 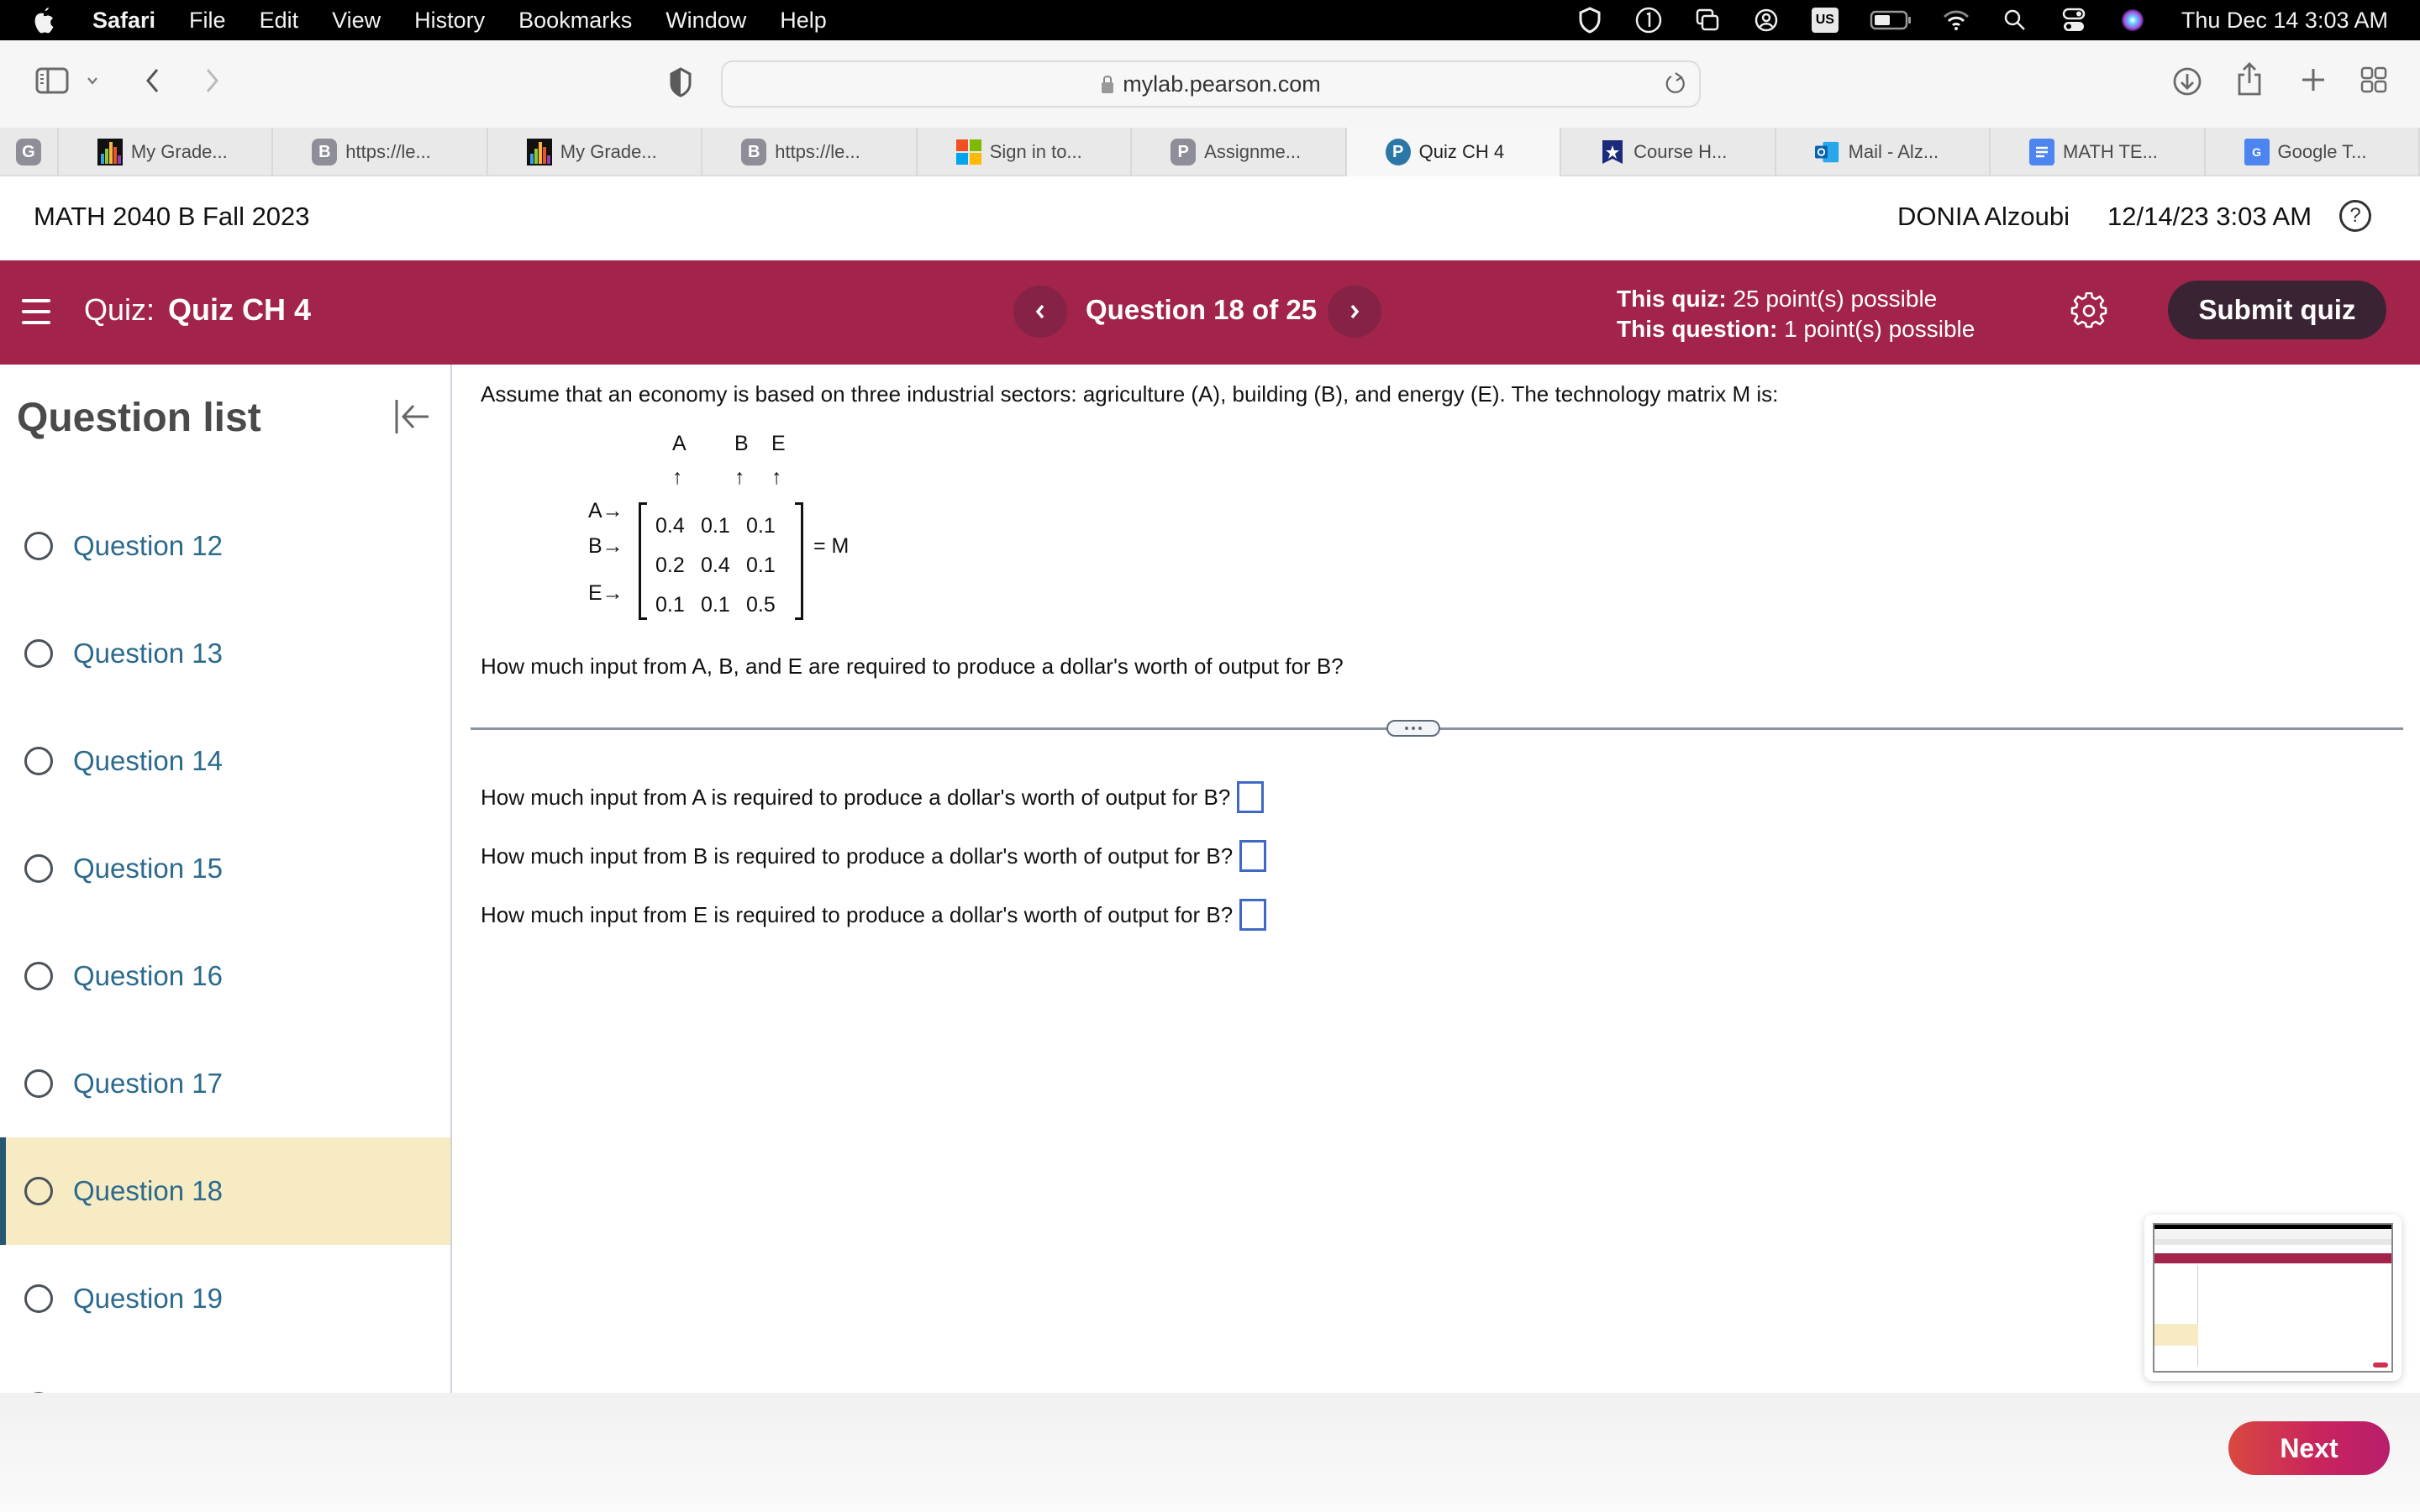 I want to click on reload-icon, so click(x=1676, y=87).